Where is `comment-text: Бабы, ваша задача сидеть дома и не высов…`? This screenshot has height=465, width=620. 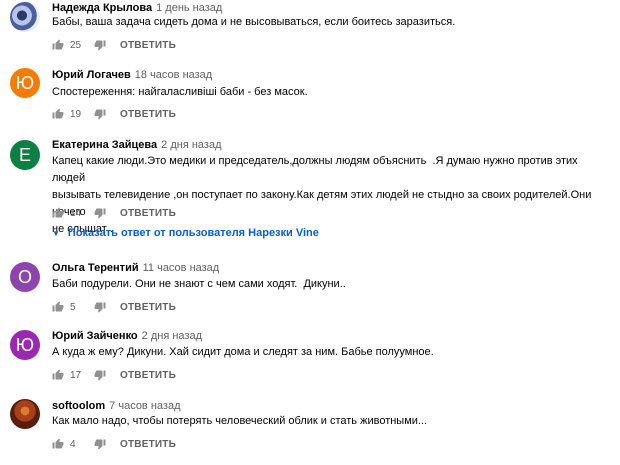 comment-text: Бабы, ваша задача сидеть дома и не высов… is located at coordinates (254, 22).